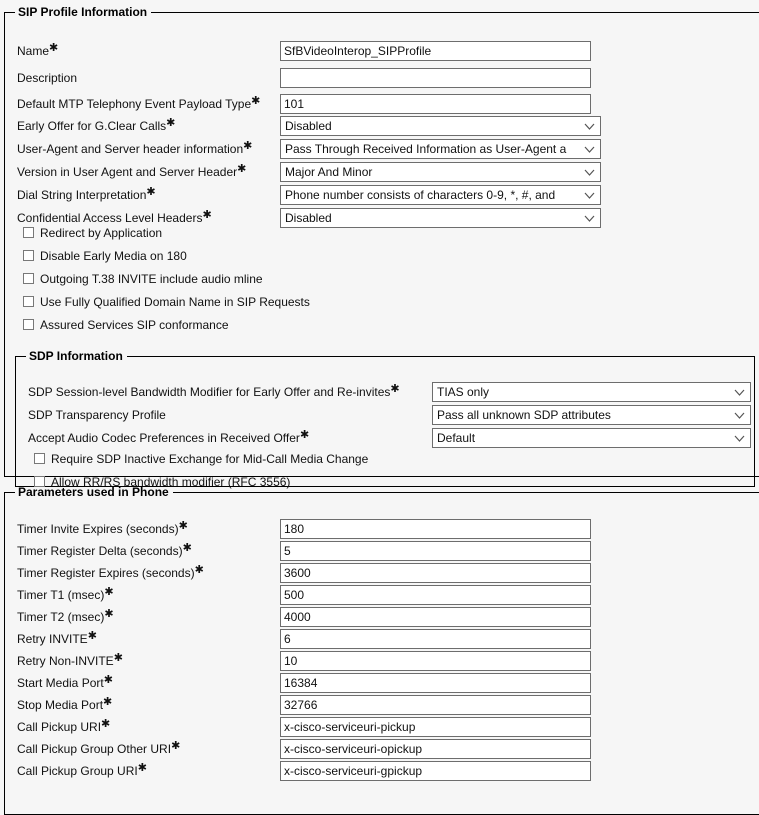 The height and width of the screenshot is (815, 759). I want to click on input-start-media-port: 16384, so click(435, 683).